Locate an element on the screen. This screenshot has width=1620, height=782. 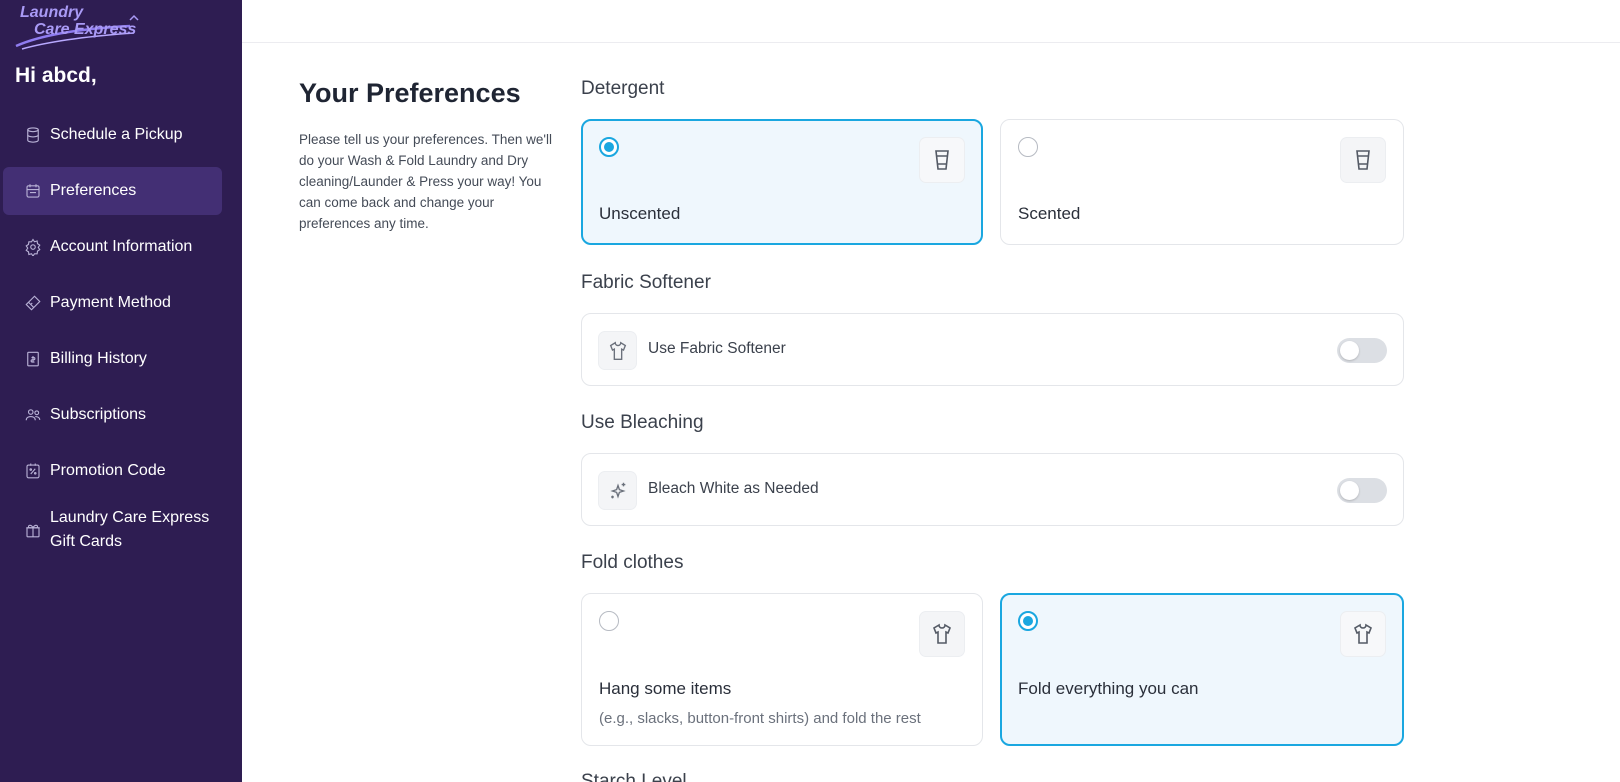
bleaching-row: Bleach White as Needed is located at coordinates (992, 489).